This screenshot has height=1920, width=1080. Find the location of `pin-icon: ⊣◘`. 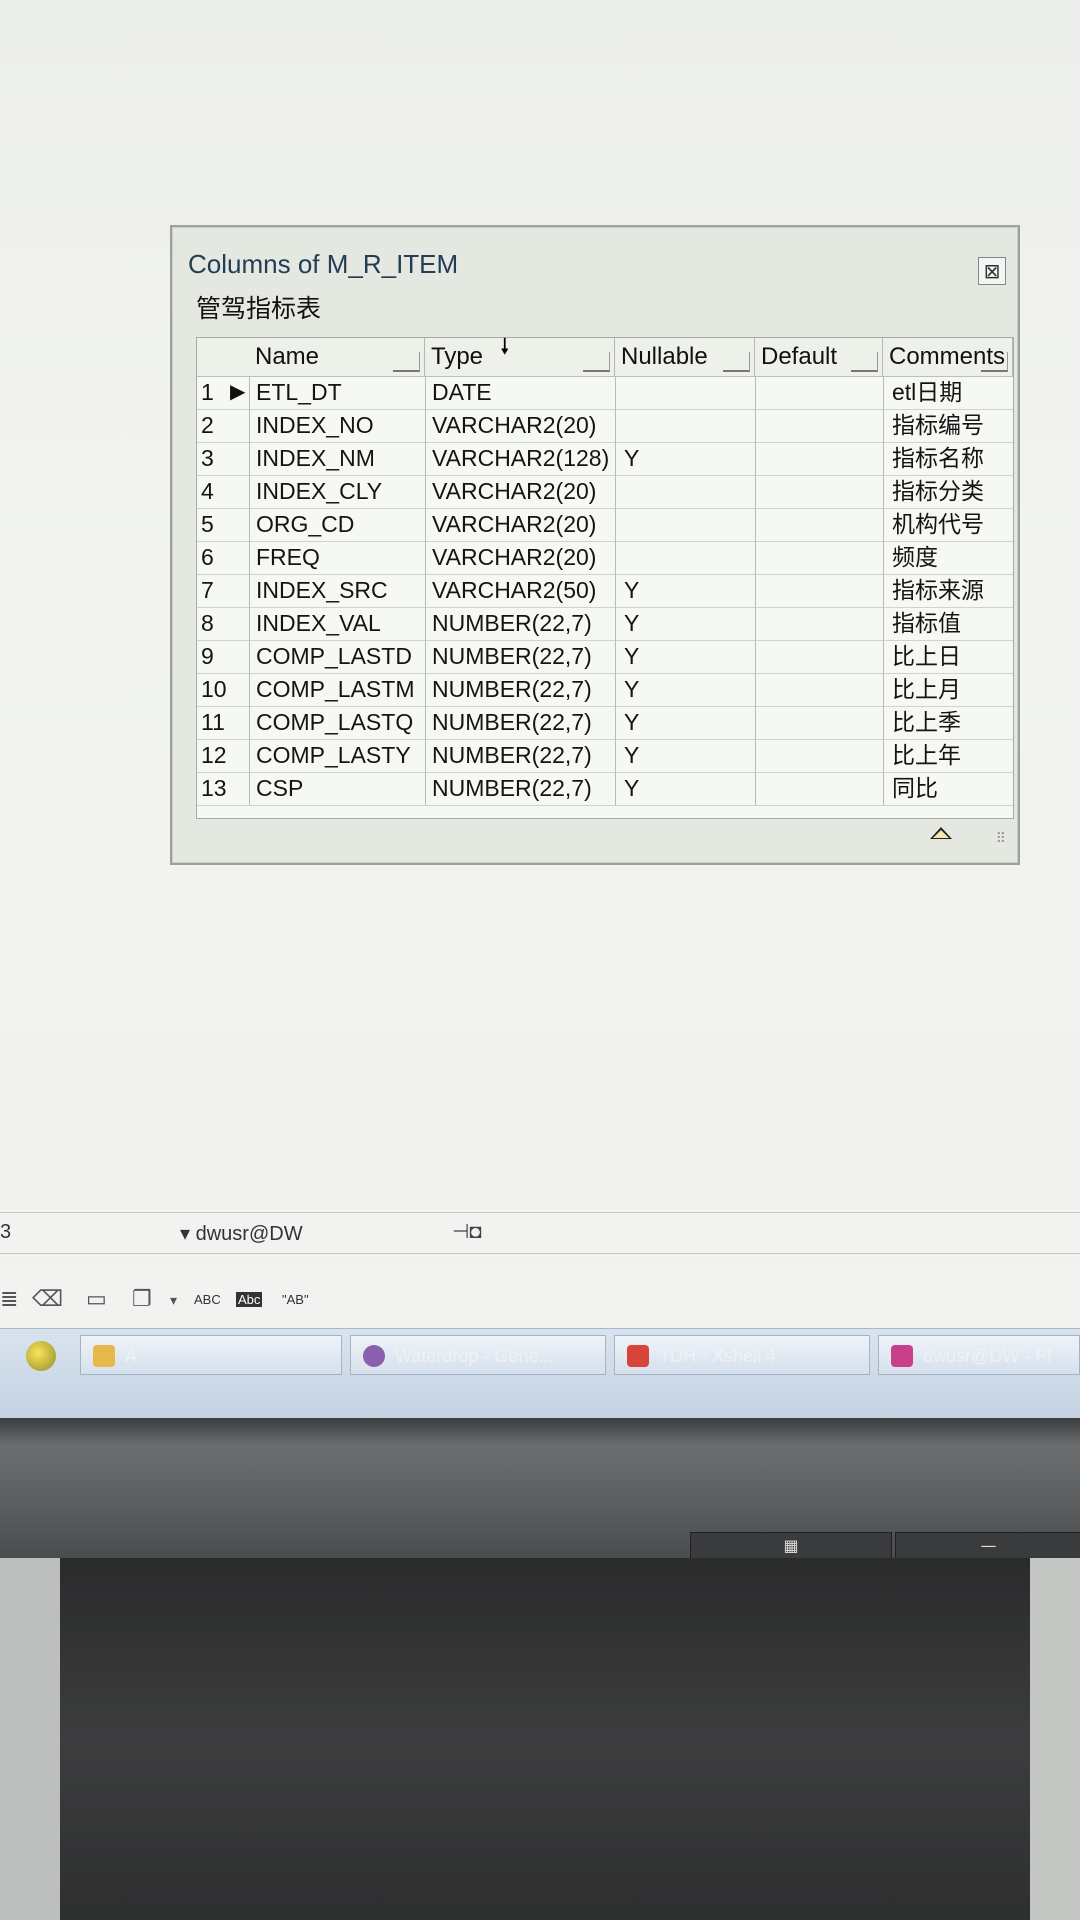

pin-icon: ⊣◘ is located at coordinates (467, 1231).